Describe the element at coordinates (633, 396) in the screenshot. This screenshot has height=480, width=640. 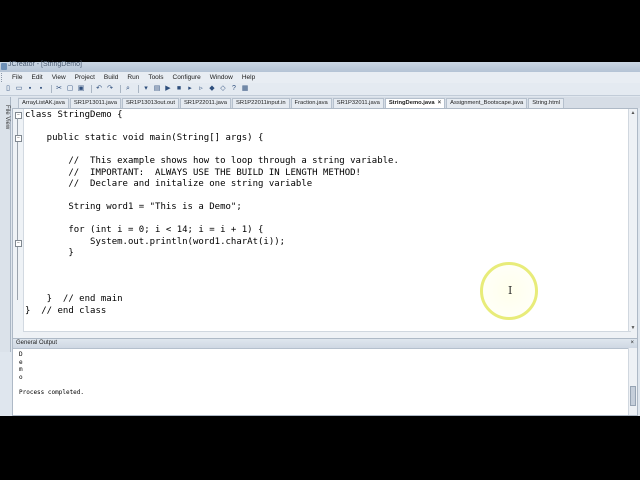
I see `scroll-thumb` at that location.